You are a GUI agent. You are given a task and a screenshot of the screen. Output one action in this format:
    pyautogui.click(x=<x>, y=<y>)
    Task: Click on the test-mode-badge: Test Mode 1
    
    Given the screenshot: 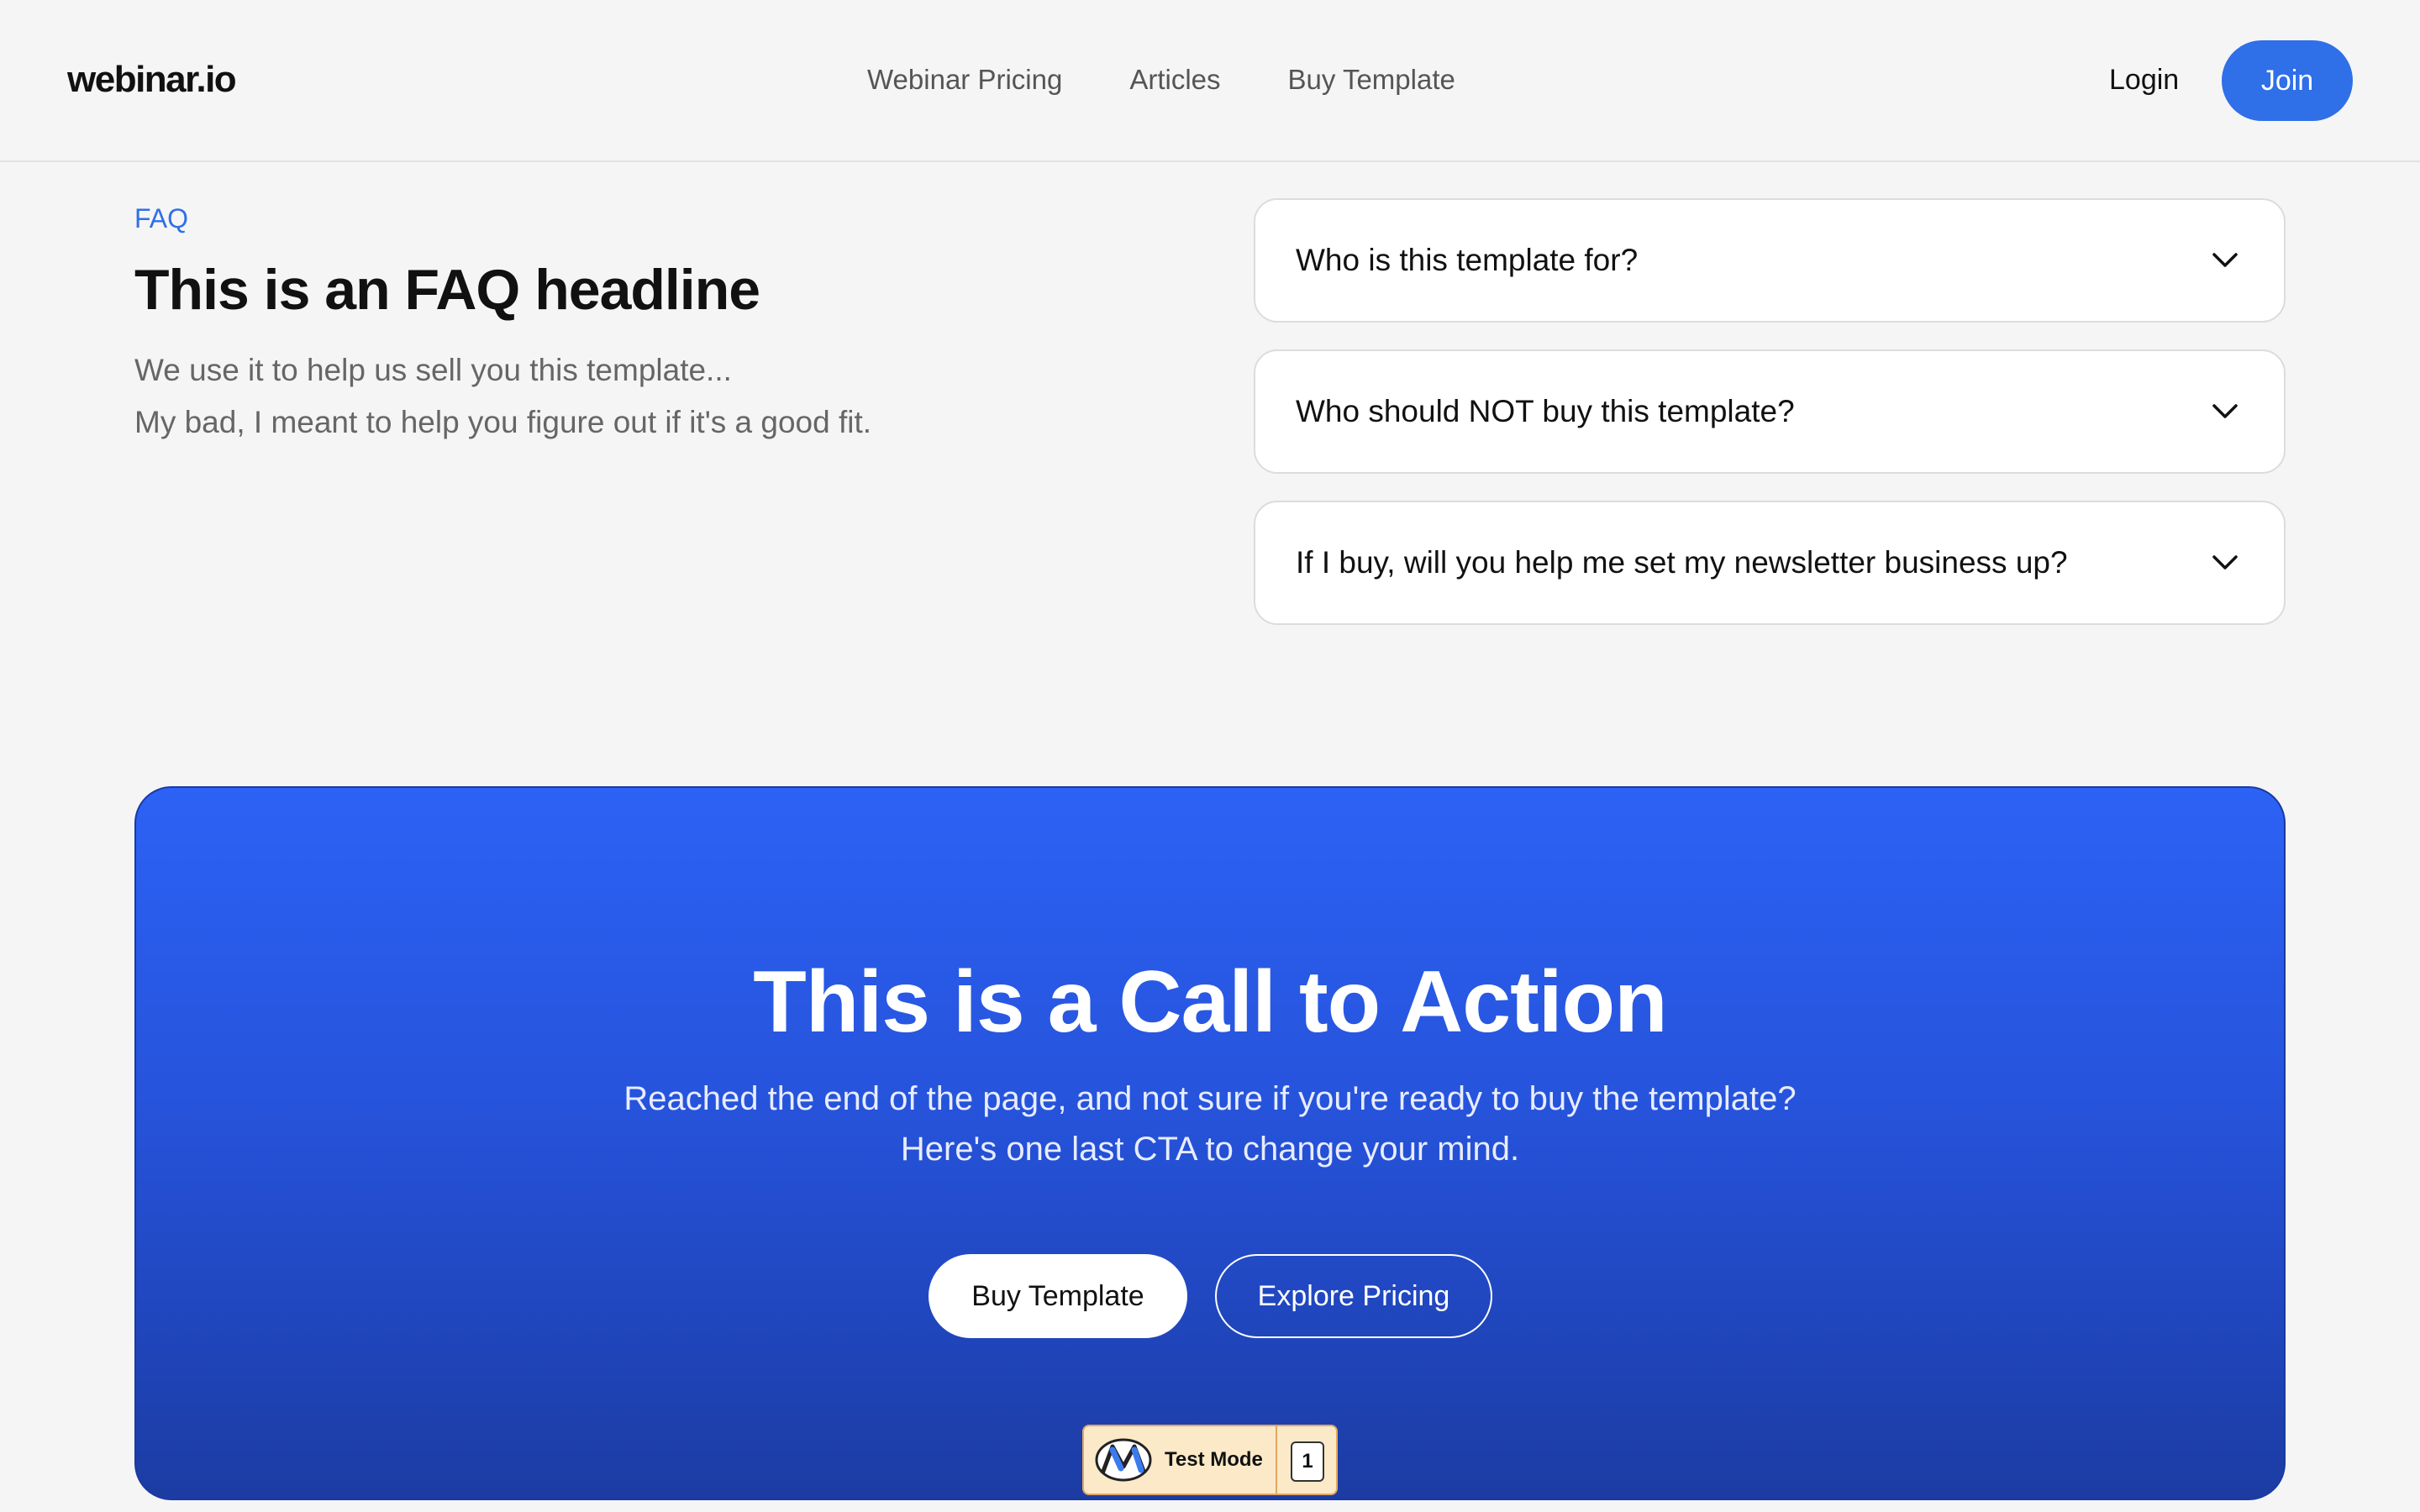 What is the action you would take?
    pyautogui.click(x=1210, y=1460)
    